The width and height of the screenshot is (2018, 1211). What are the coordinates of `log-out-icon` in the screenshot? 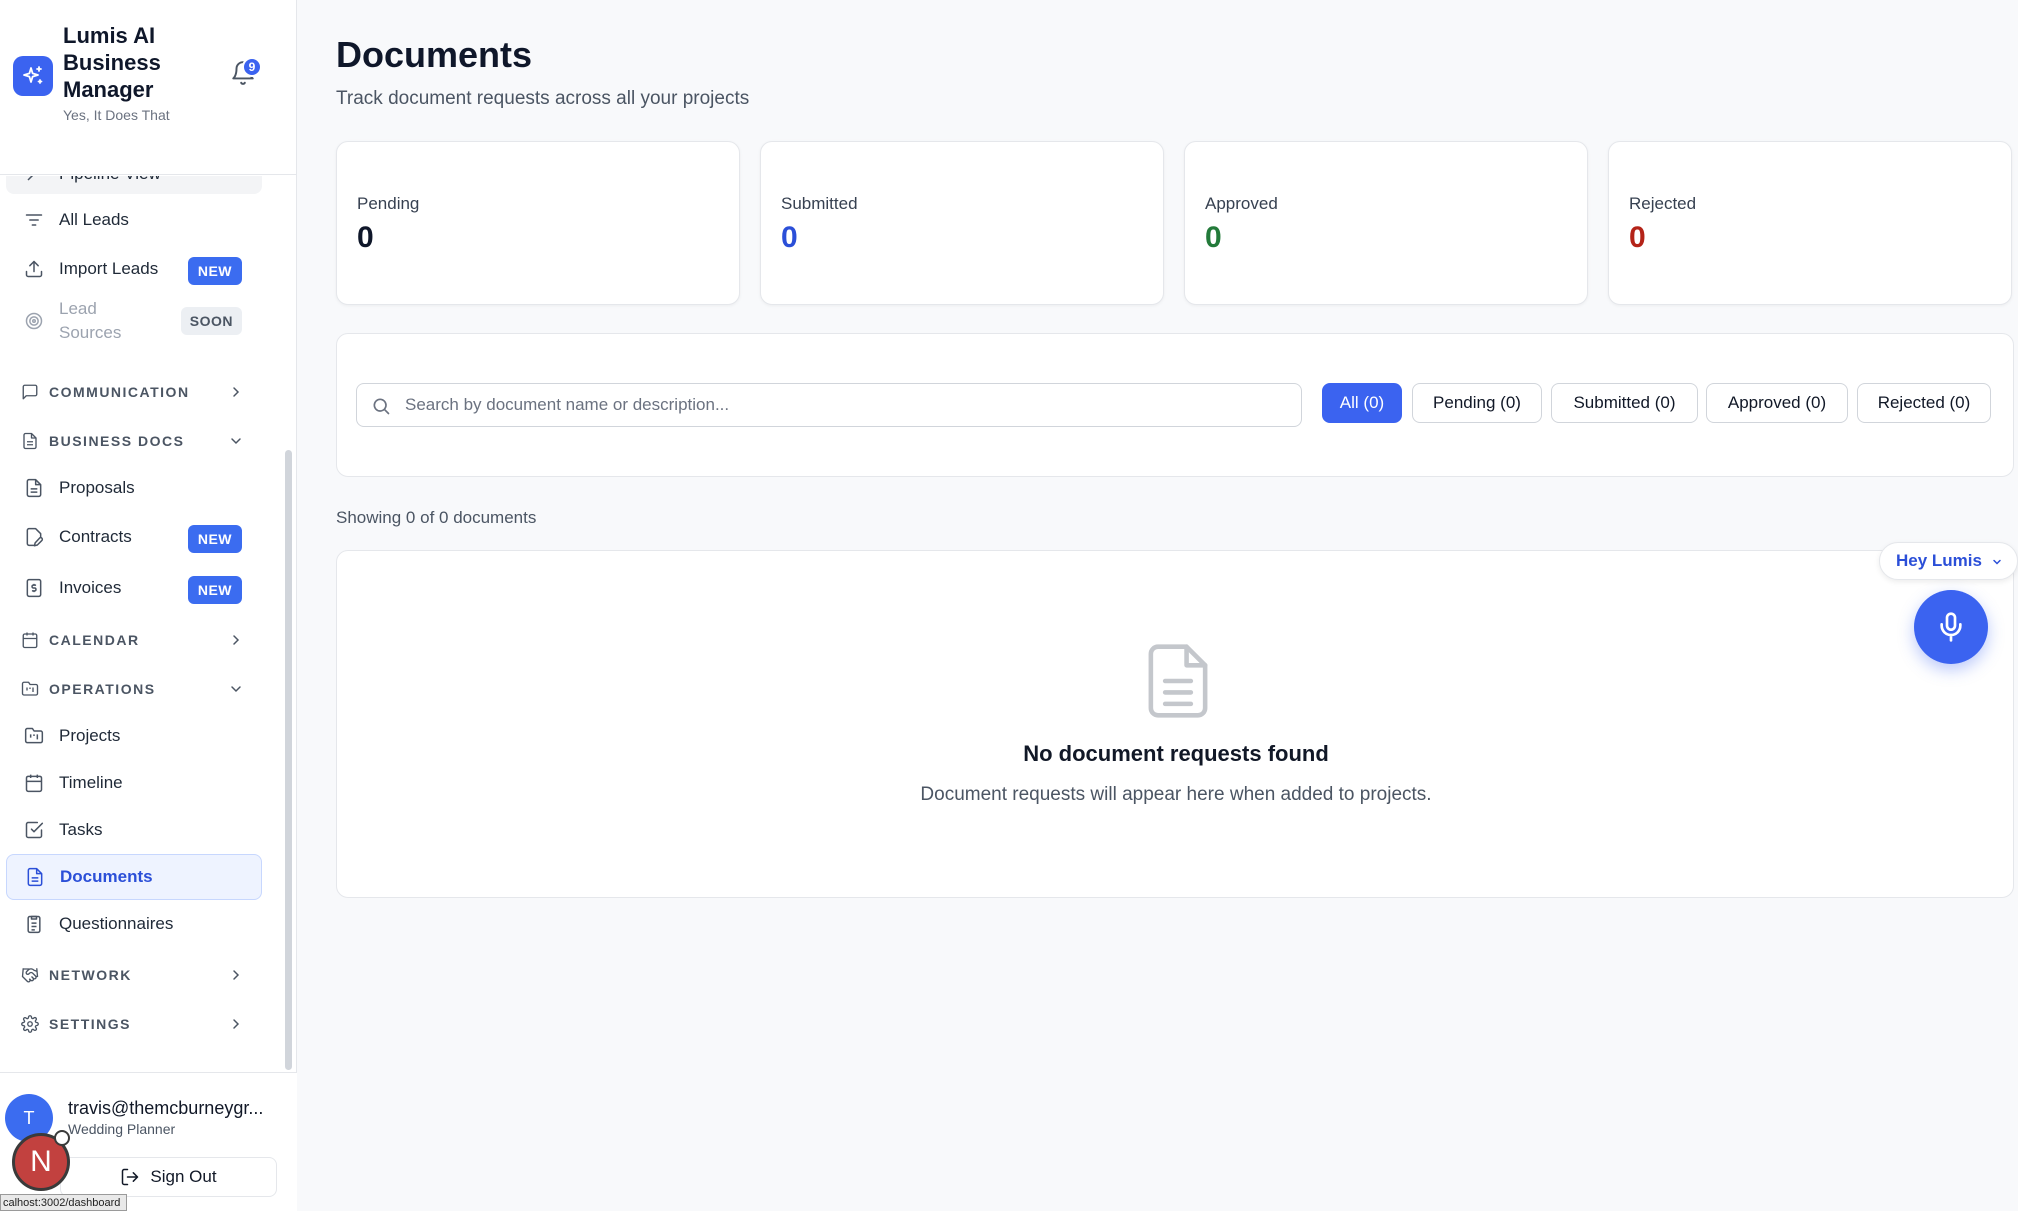 It's located at (130, 1177).